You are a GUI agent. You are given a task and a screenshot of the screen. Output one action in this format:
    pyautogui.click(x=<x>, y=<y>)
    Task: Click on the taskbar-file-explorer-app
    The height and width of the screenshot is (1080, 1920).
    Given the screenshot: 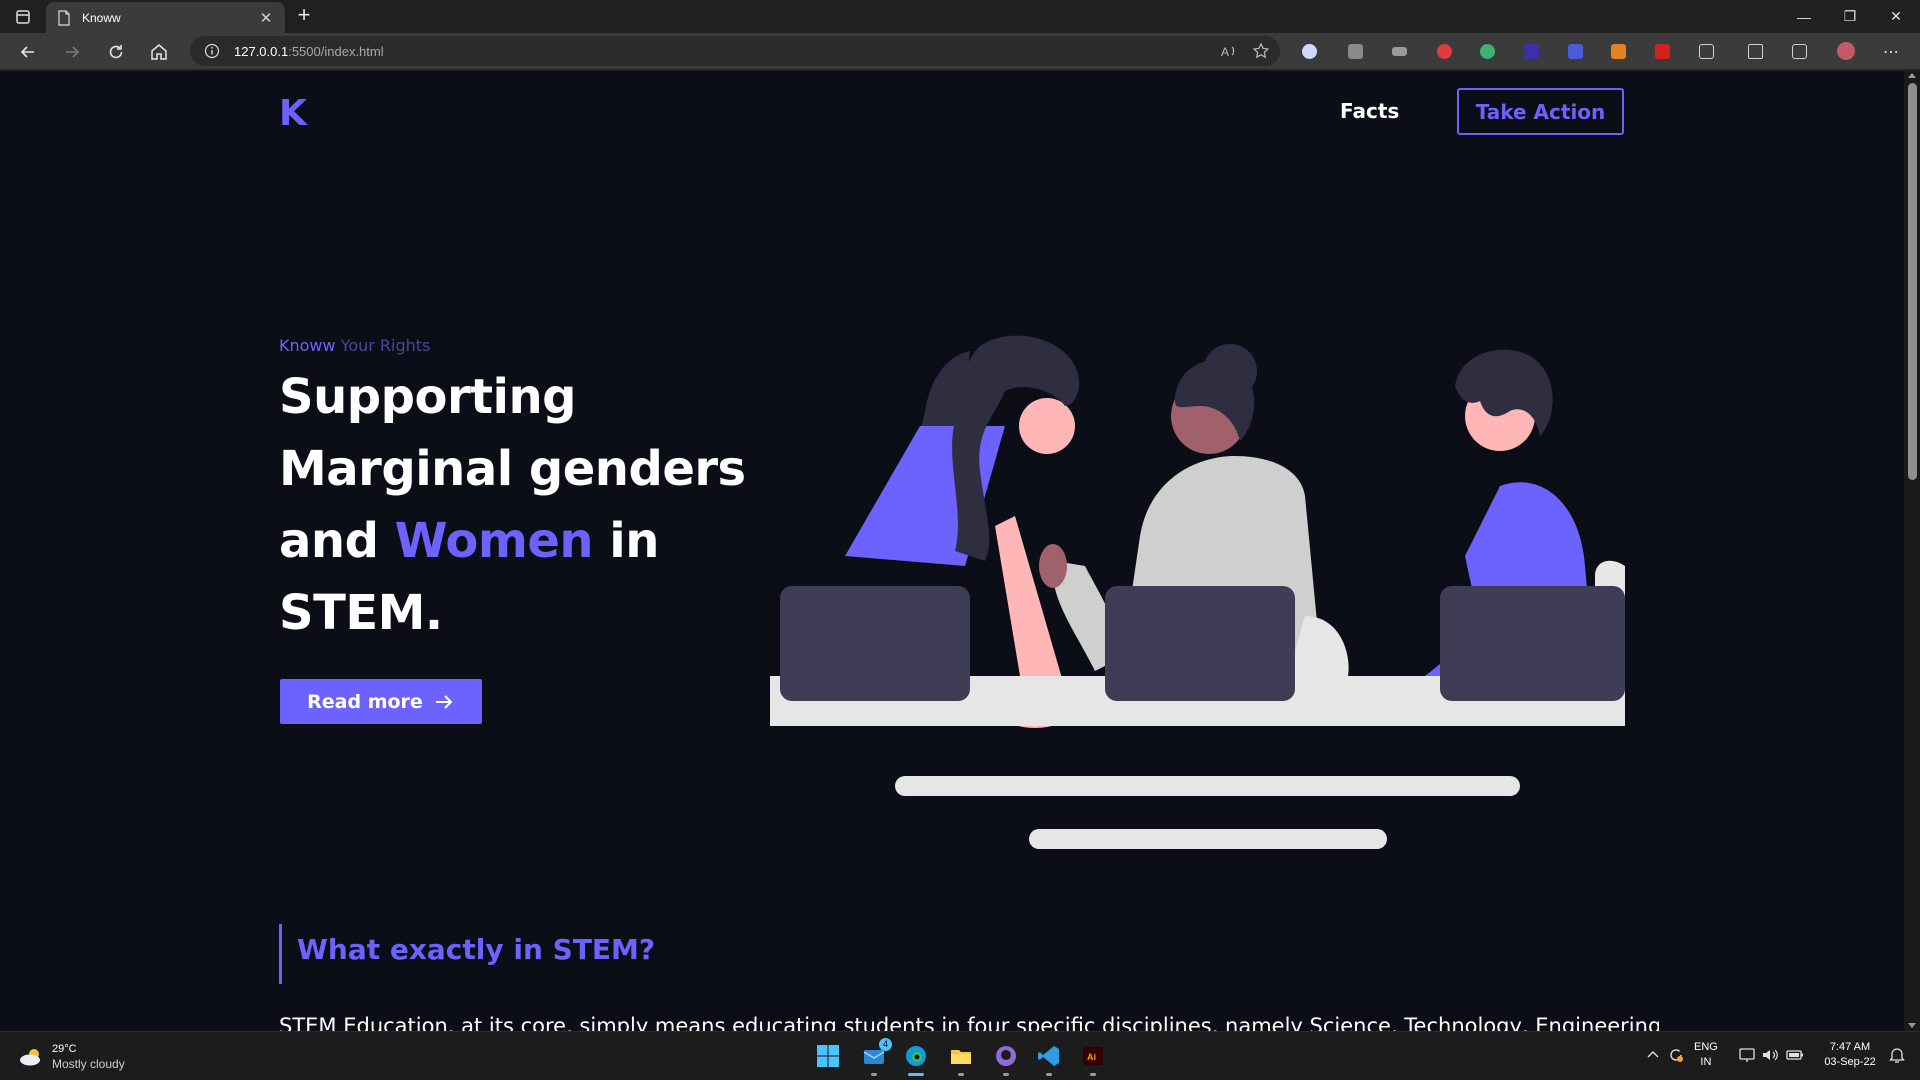 What is the action you would take?
    pyautogui.click(x=961, y=1058)
    